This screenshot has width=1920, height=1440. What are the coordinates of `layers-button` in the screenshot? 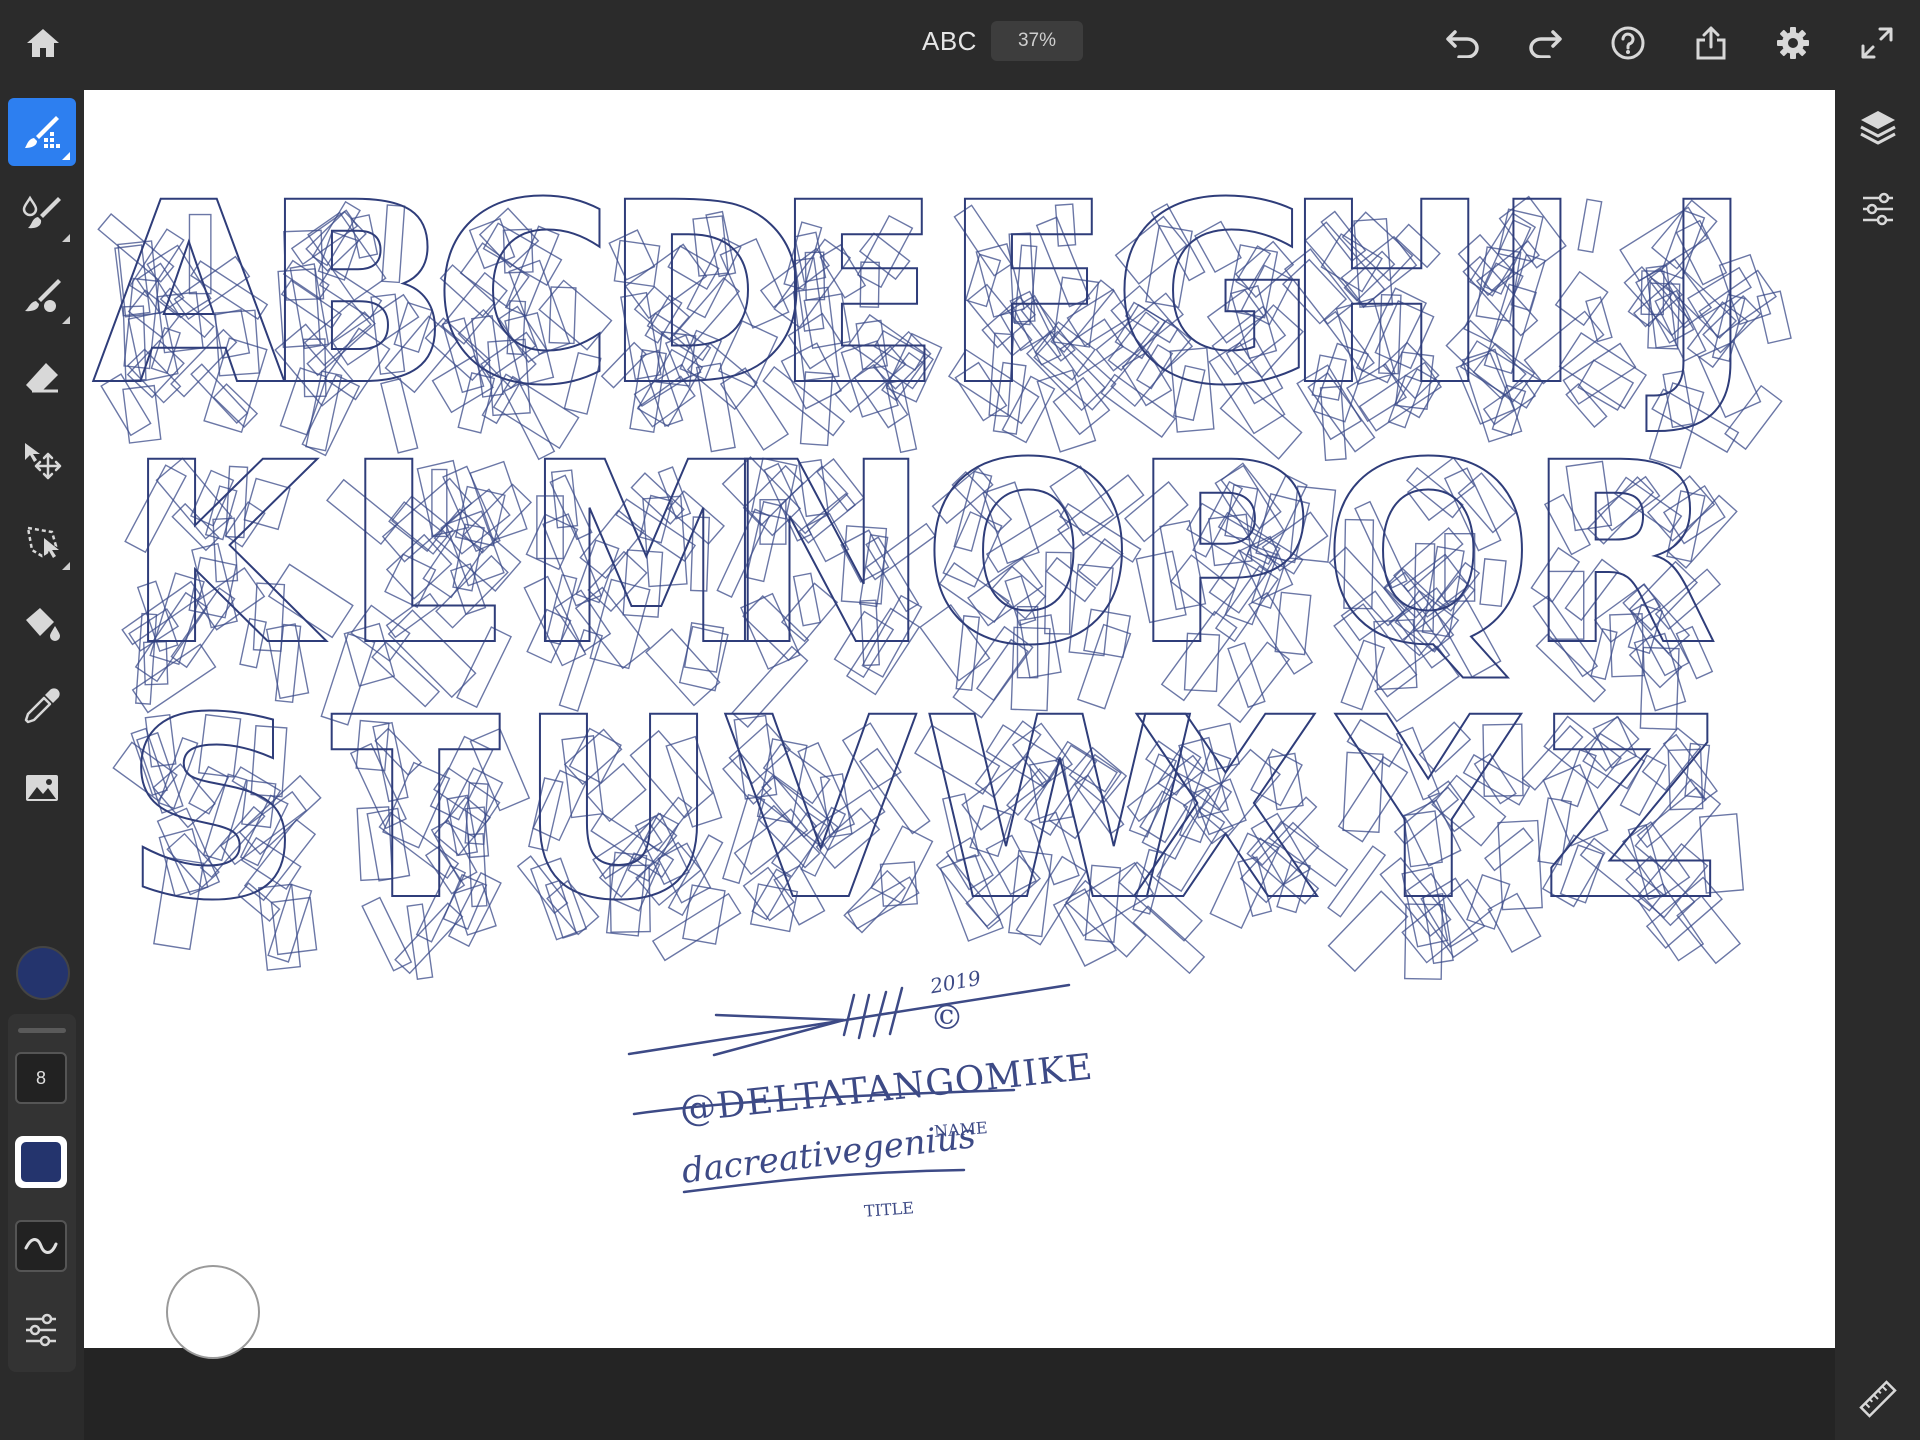 It's located at (1878, 127).